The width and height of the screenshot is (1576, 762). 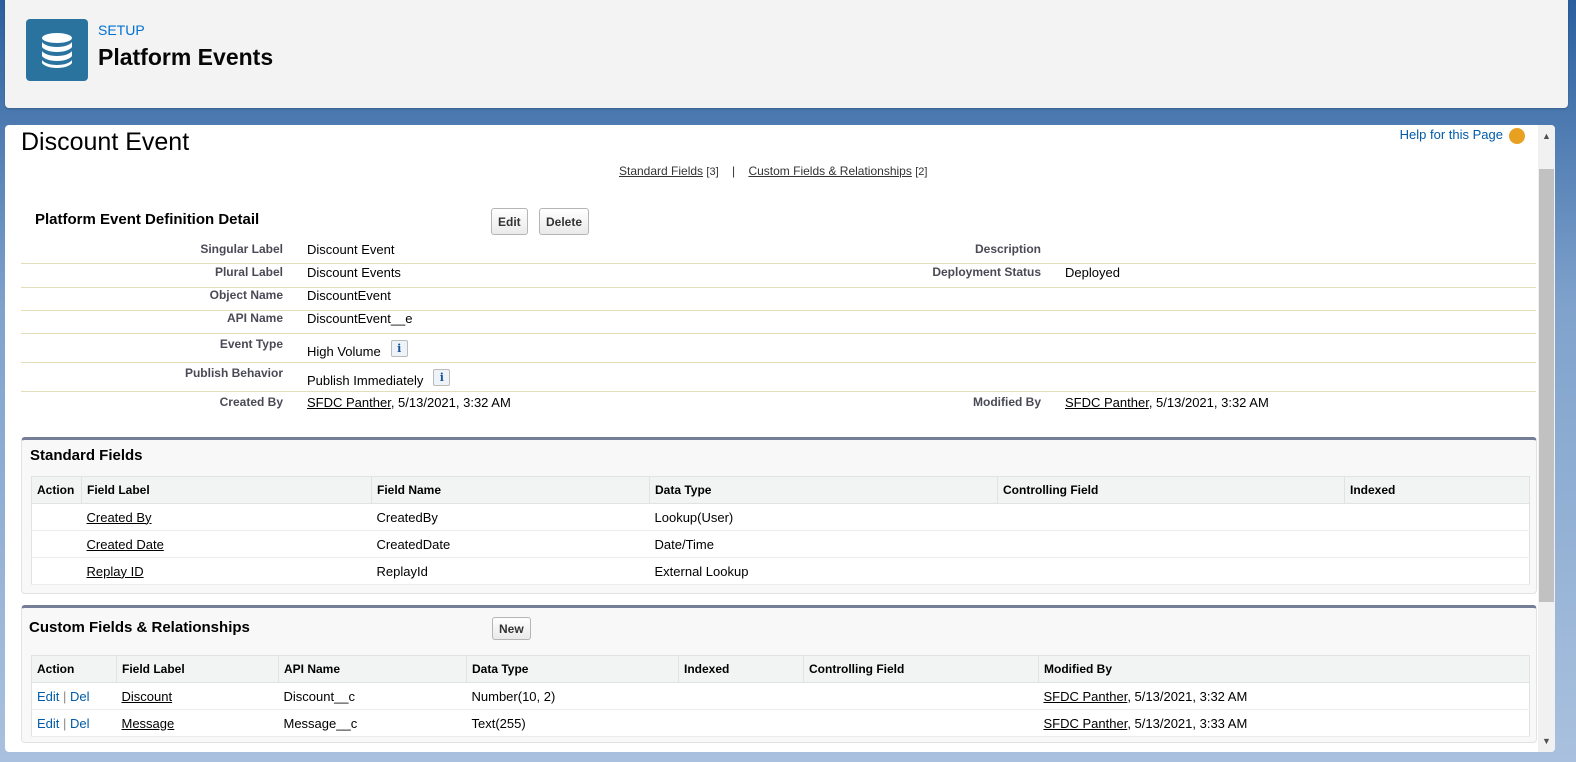 I want to click on field-label: Singular Label, so click(x=241, y=249).